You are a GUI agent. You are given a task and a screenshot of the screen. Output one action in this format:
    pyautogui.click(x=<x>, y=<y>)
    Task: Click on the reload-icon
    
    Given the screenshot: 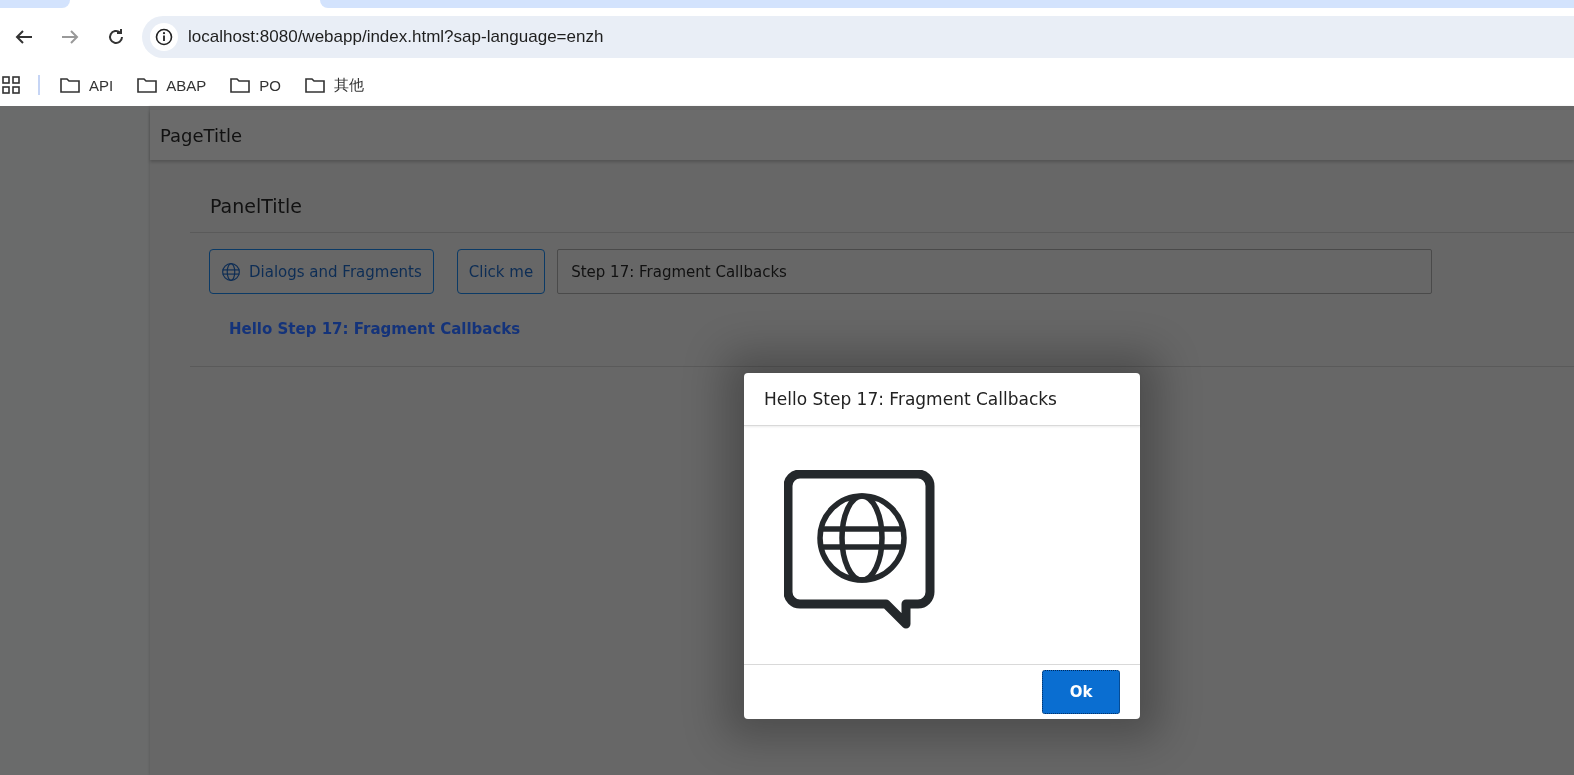 What is the action you would take?
    pyautogui.click(x=116, y=37)
    